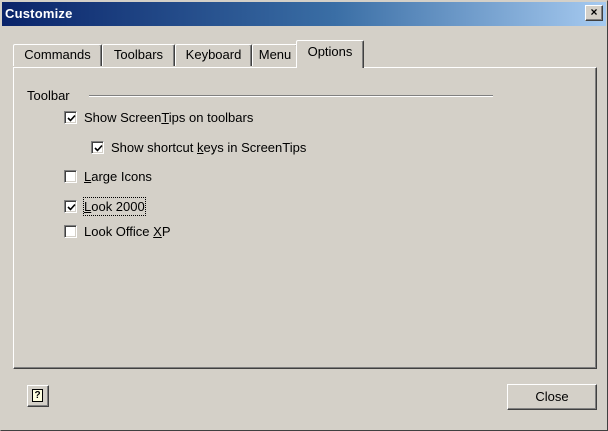  I want to click on large-icons-label: Large Icons, so click(118, 176).